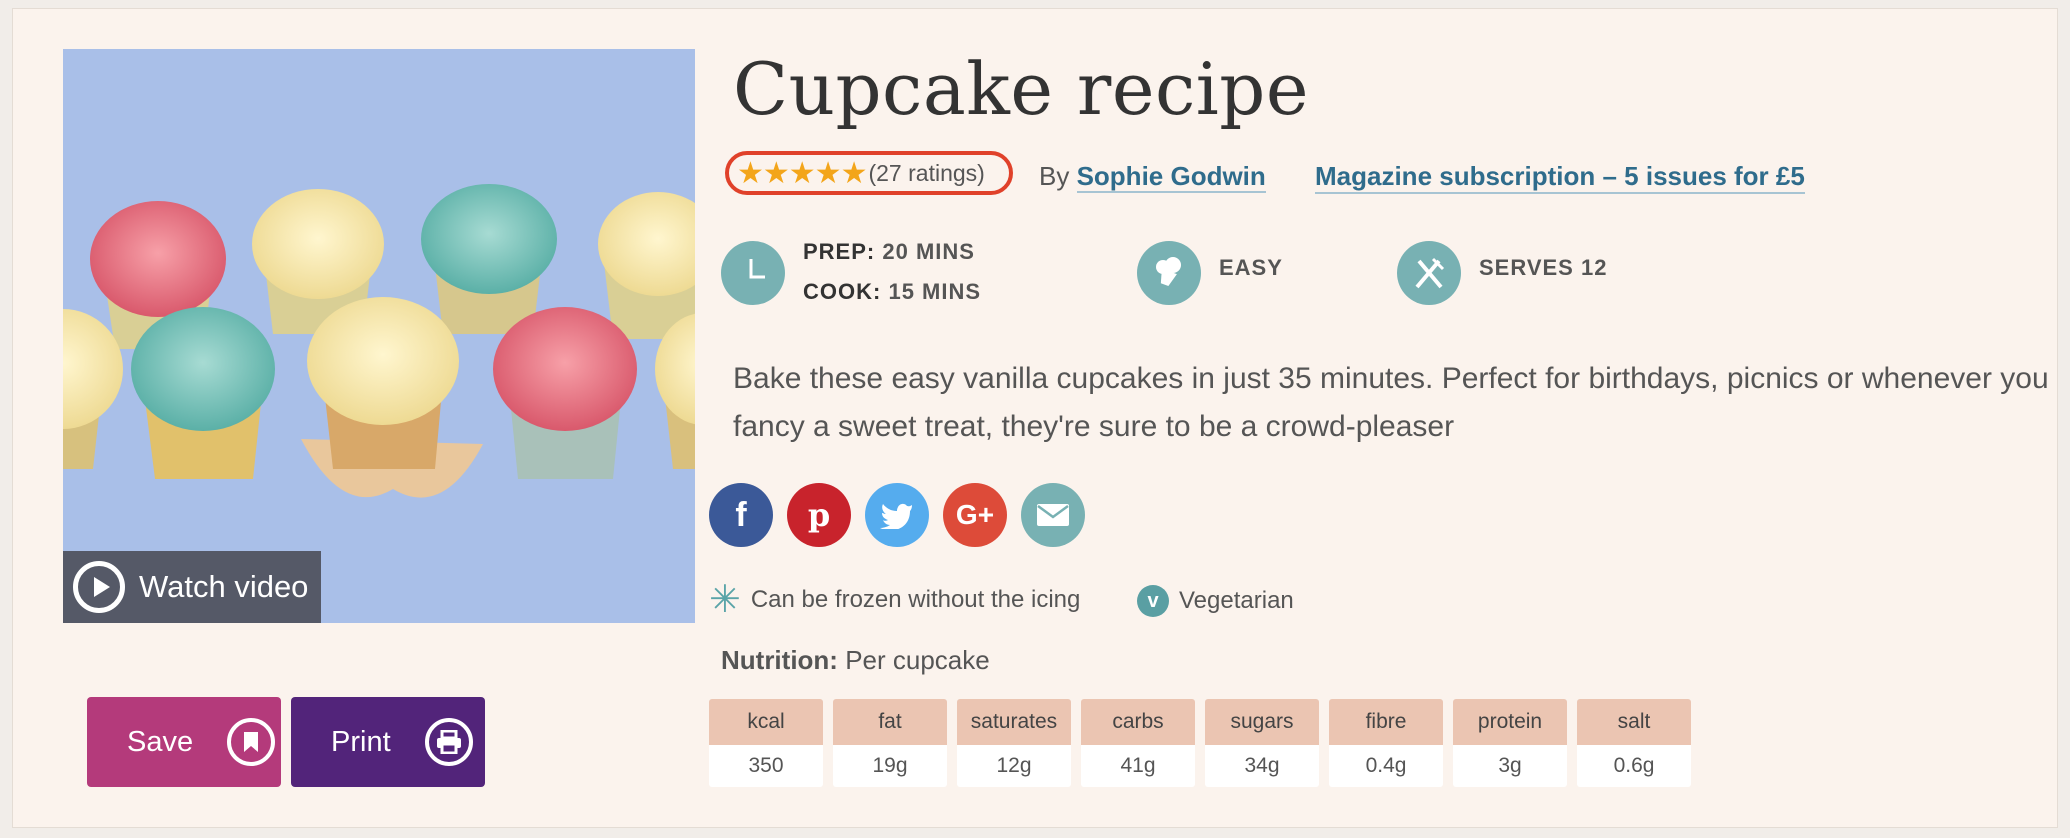 This screenshot has height=838, width=2070. Describe the element at coordinates (1386, 766) in the screenshot. I see `nutrition-value: 0.4g` at that location.